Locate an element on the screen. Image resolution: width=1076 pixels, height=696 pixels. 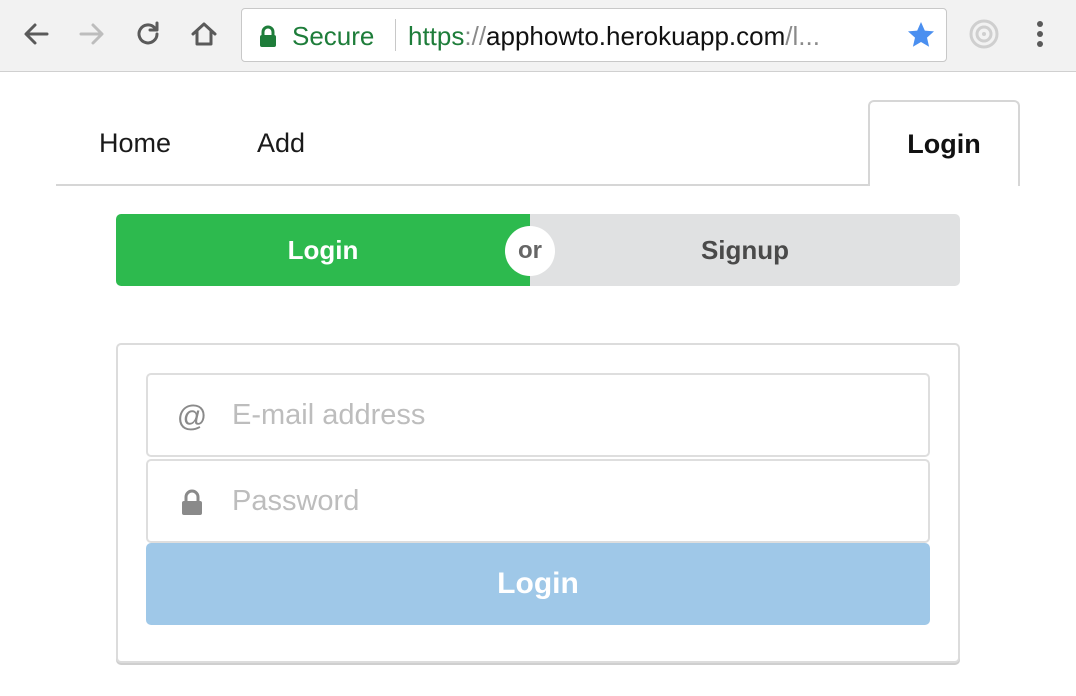
back-button is located at coordinates (36, 34).